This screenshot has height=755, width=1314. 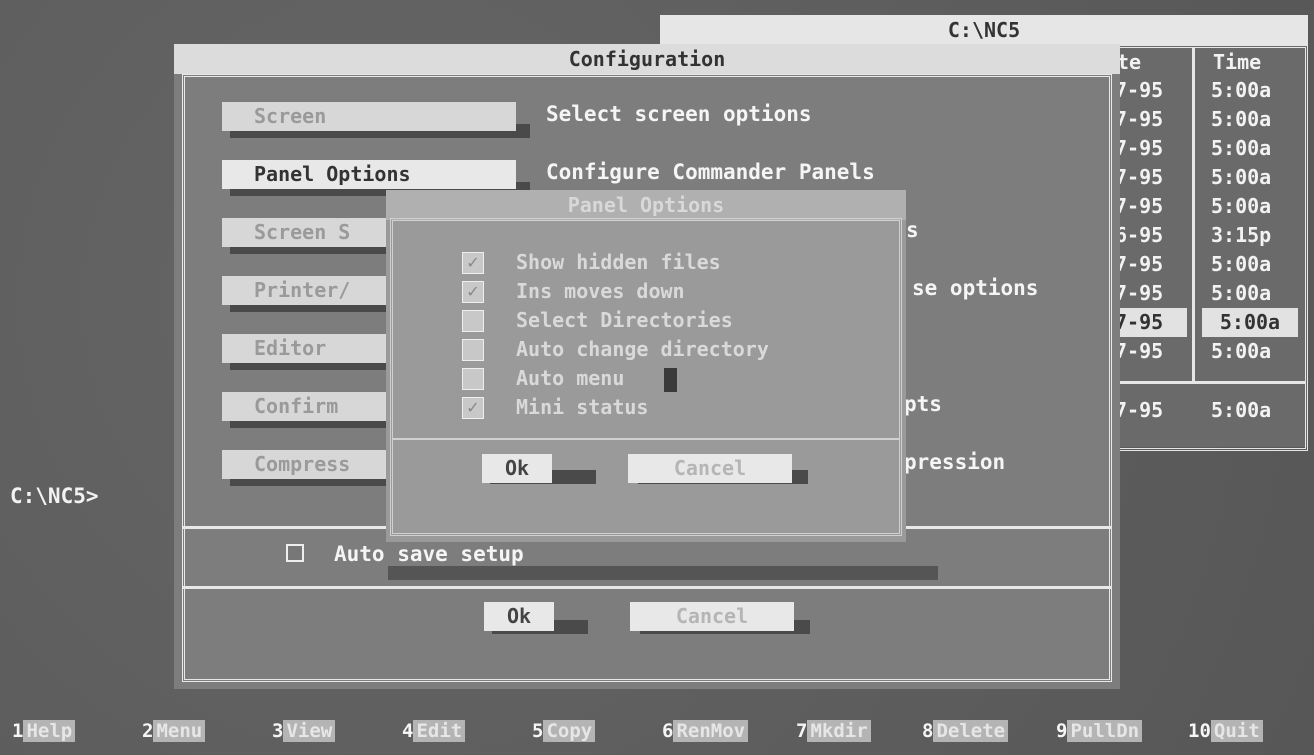 I want to click on checkbox-show-hidden: ✓, so click(x=473, y=263).